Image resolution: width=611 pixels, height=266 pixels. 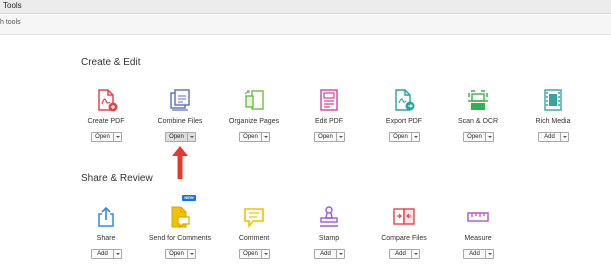 I want to click on top-tab-bar: Tools, so click(x=305, y=7).